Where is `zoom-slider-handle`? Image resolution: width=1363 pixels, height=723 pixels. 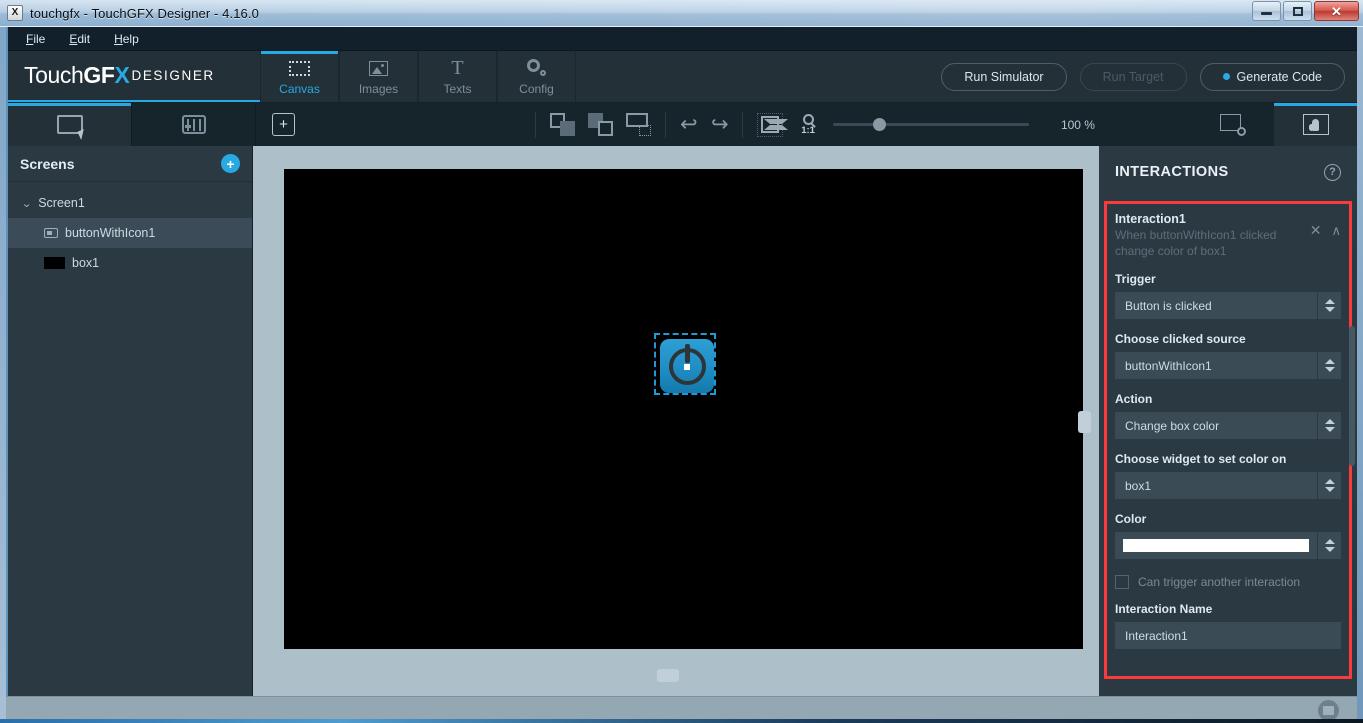
zoom-slider-handle is located at coordinates (879, 124).